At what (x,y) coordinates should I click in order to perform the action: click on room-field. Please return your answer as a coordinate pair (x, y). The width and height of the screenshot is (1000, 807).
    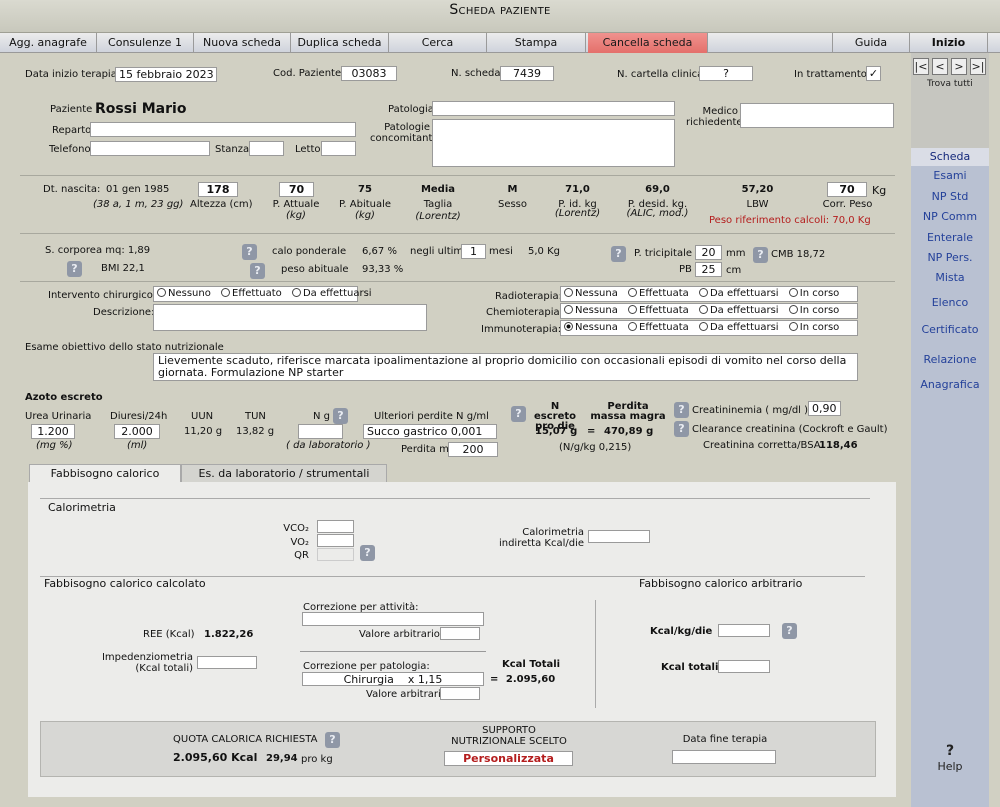
    Looking at the image, I should click on (266, 148).